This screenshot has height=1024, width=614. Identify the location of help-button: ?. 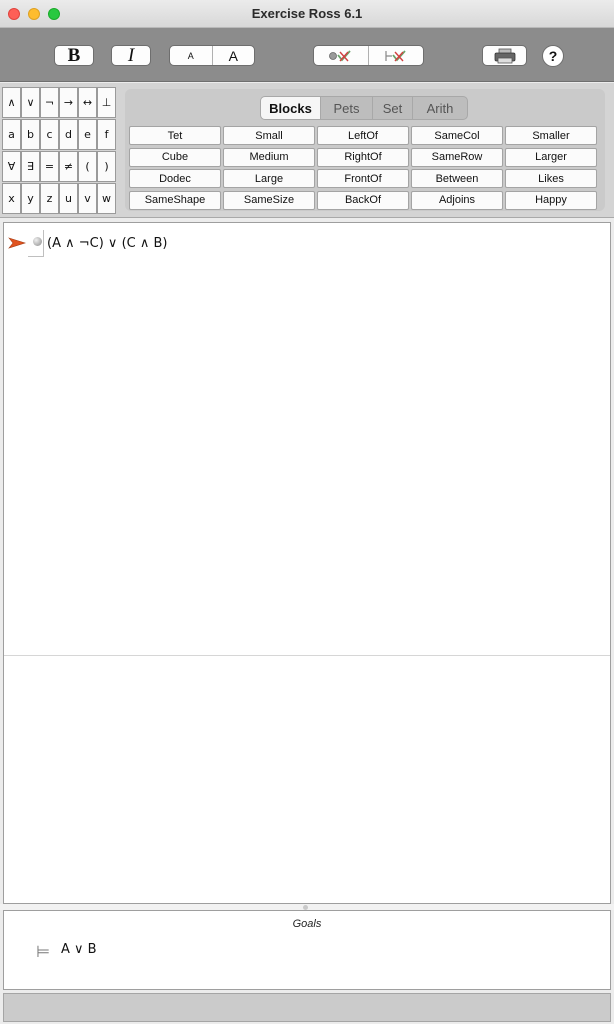
(553, 56).